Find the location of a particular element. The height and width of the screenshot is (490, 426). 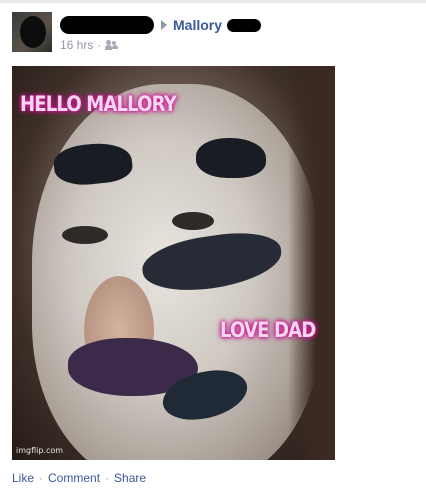

author-name-redacted is located at coordinates (107, 25).